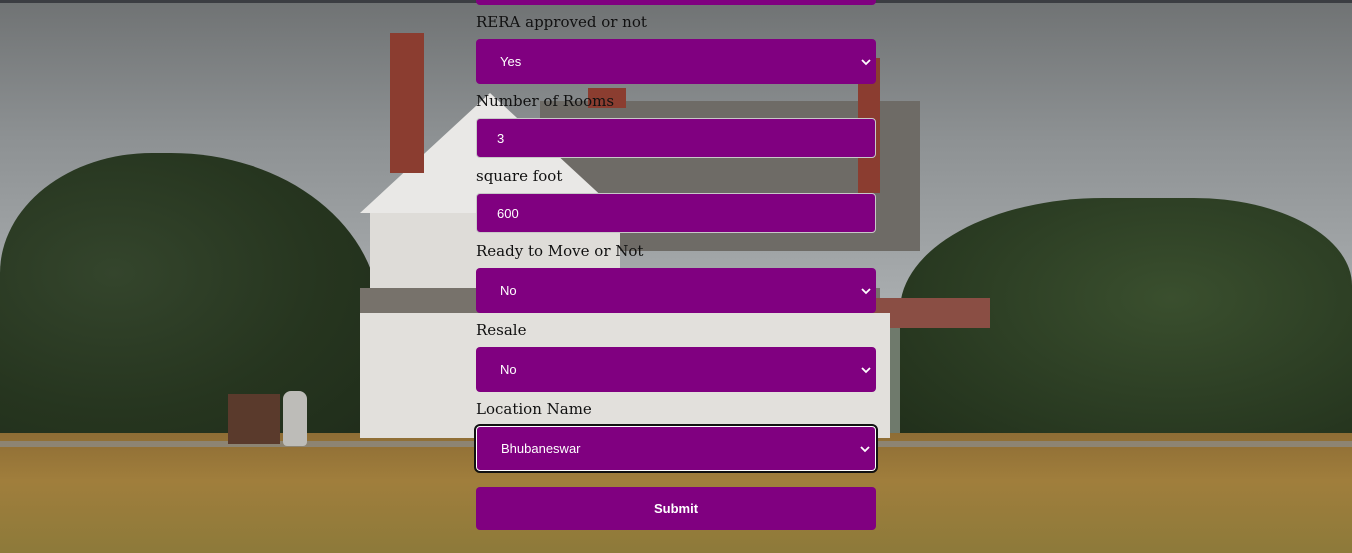 The width and height of the screenshot is (1352, 553). I want to click on sign-post, so click(295, 418).